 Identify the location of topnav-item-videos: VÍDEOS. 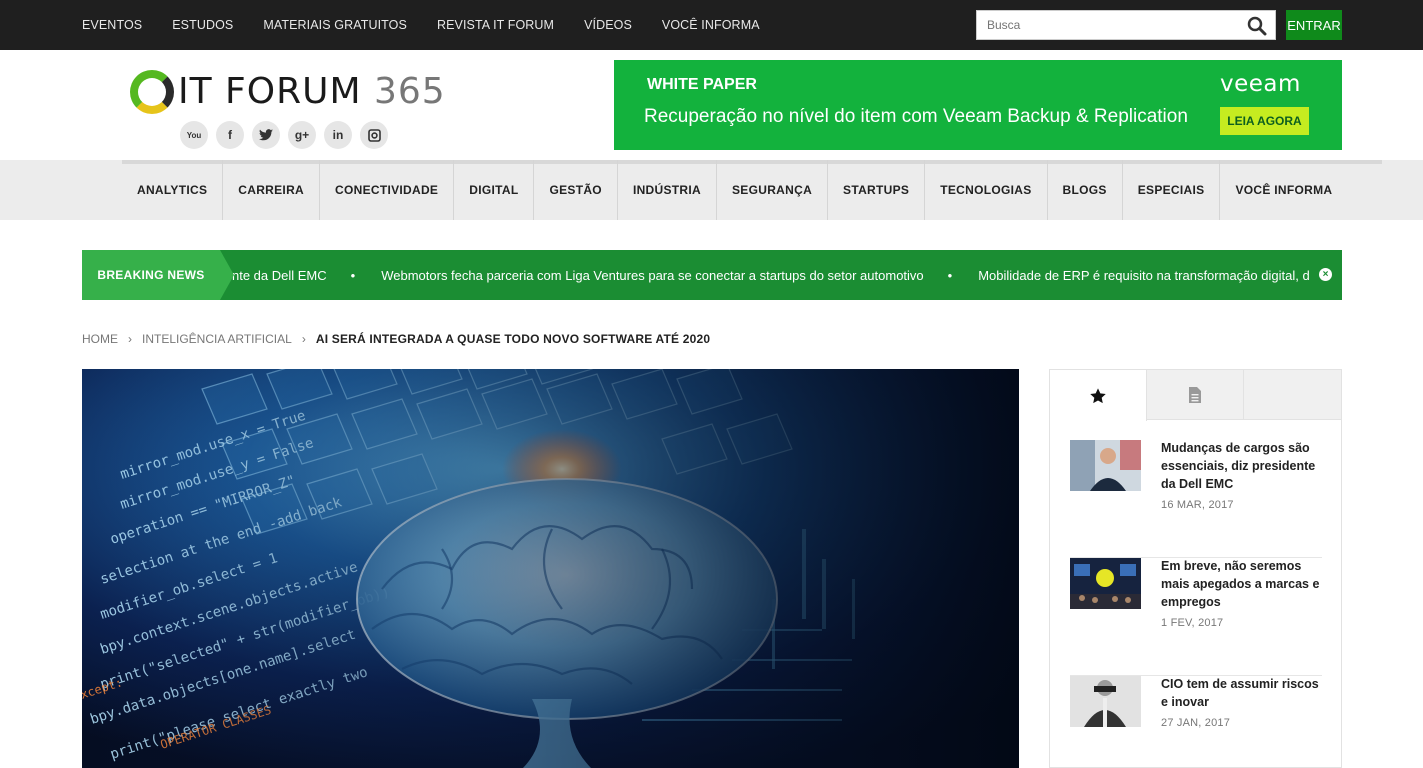
(608, 25).